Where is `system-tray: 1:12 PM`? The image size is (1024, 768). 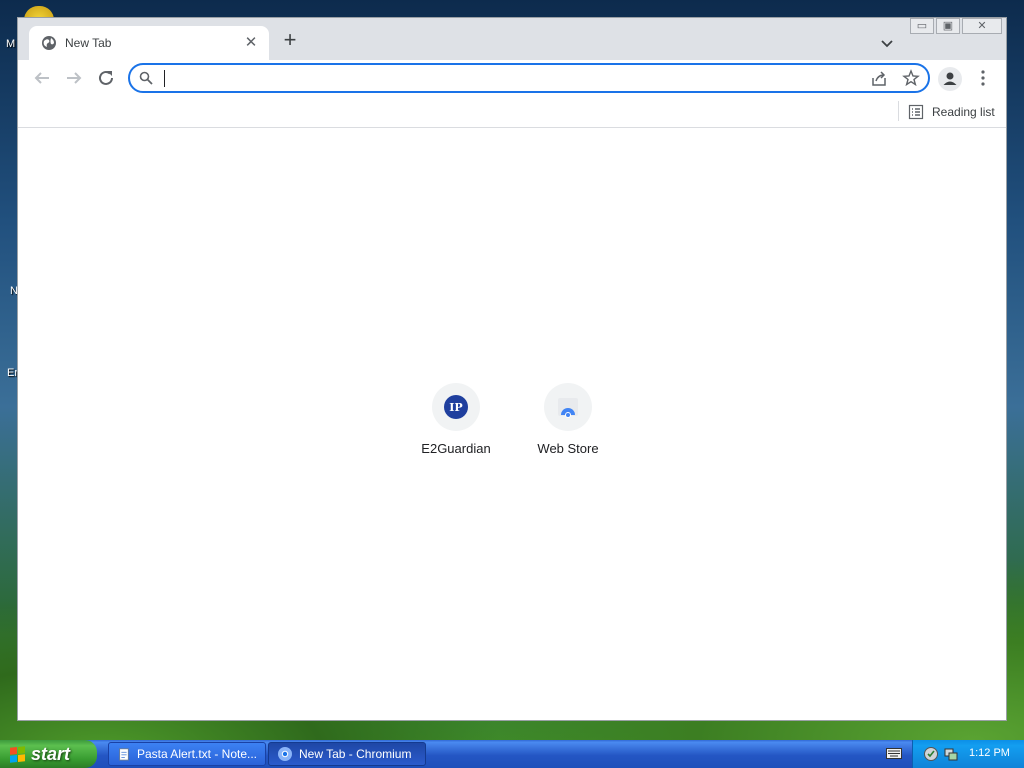
system-tray: 1:12 PM is located at coordinates (968, 754).